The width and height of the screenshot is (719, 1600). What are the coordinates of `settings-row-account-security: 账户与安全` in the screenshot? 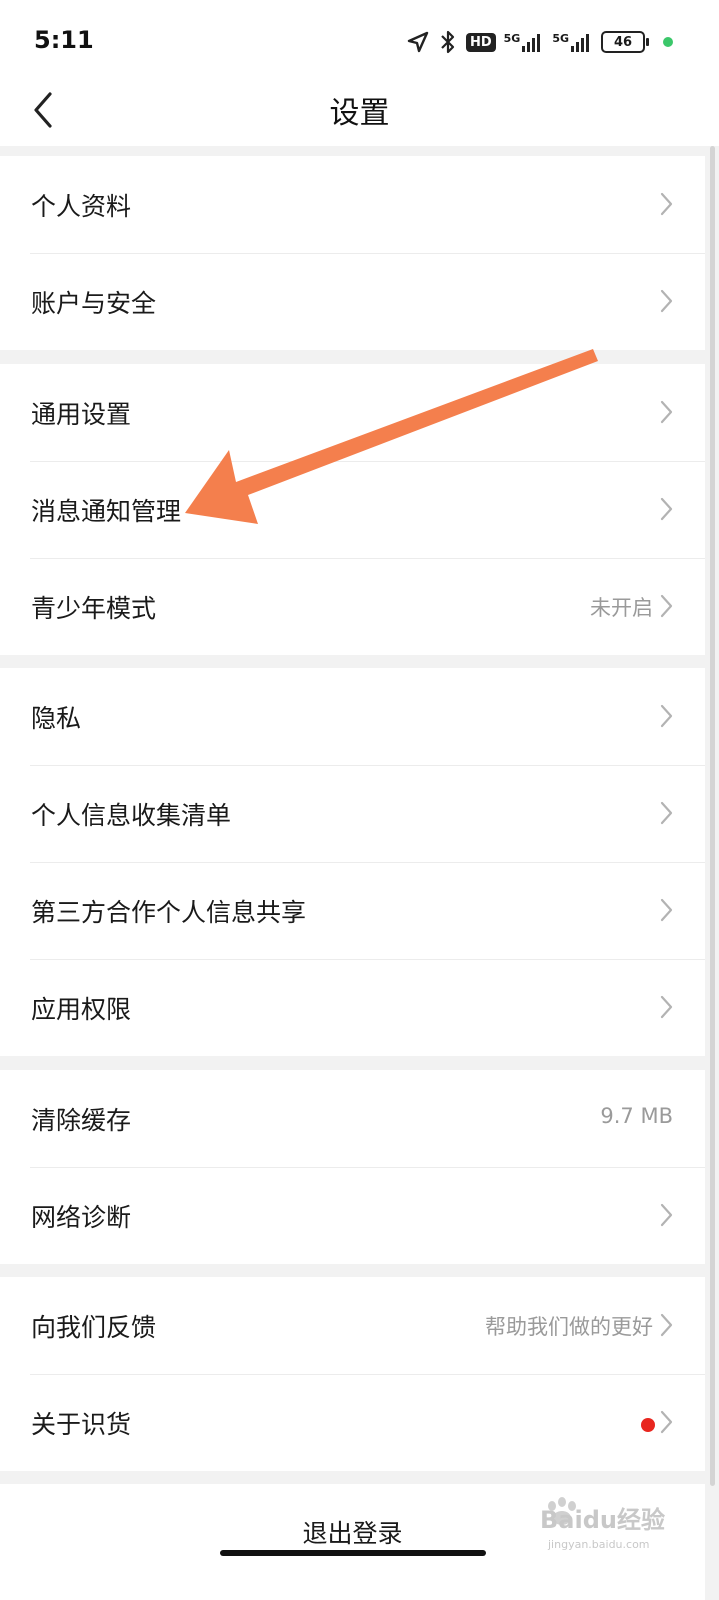 It's located at (352, 301).